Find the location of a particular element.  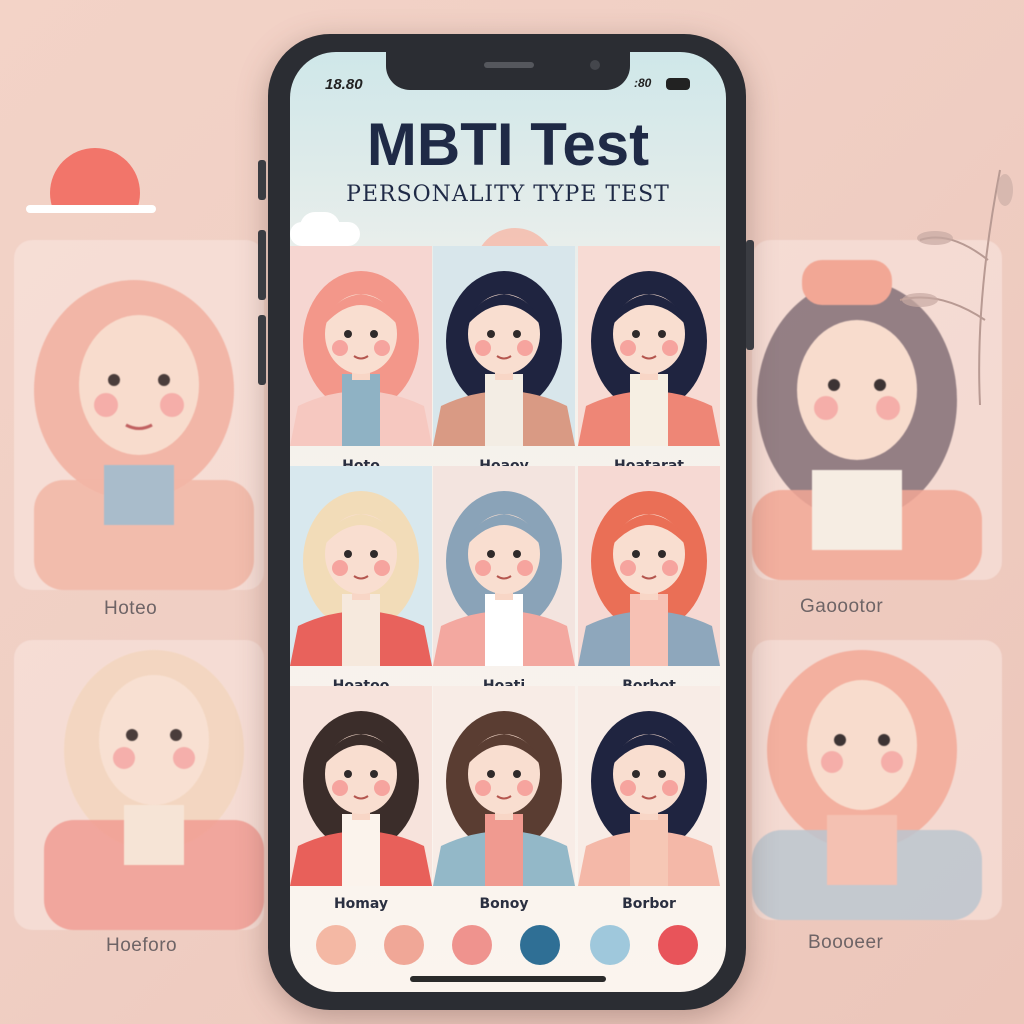

speaker-icon is located at coordinates (509, 65).